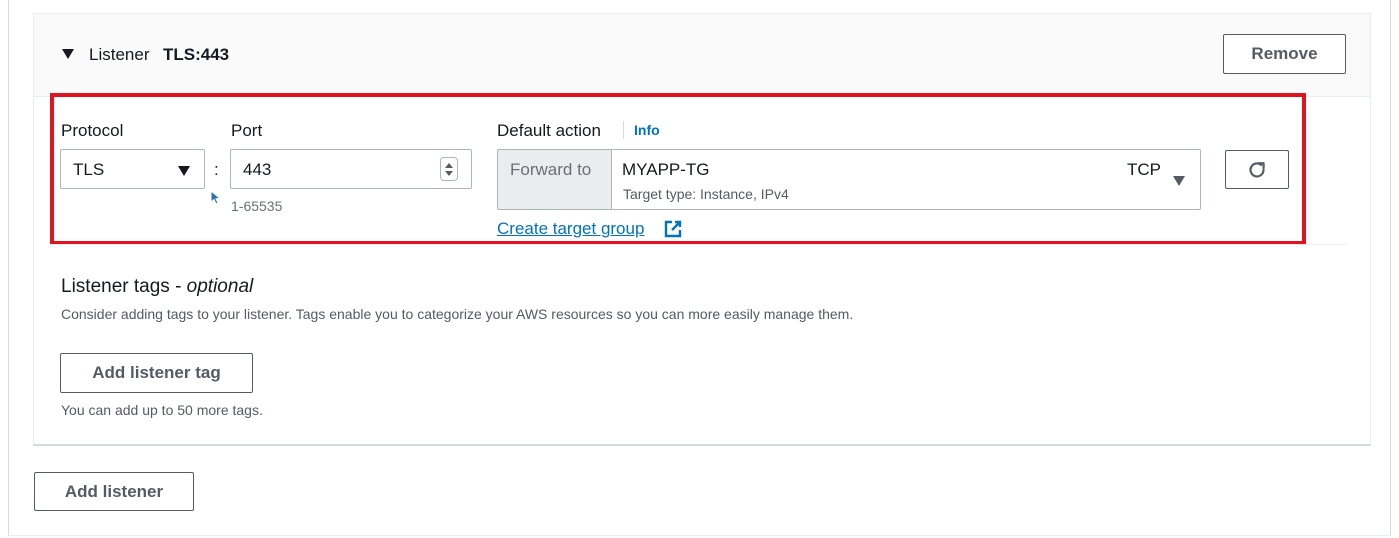 The height and width of the screenshot is (538, 1399). I want to click on listener-name: TLS:443, so click(196, 54).